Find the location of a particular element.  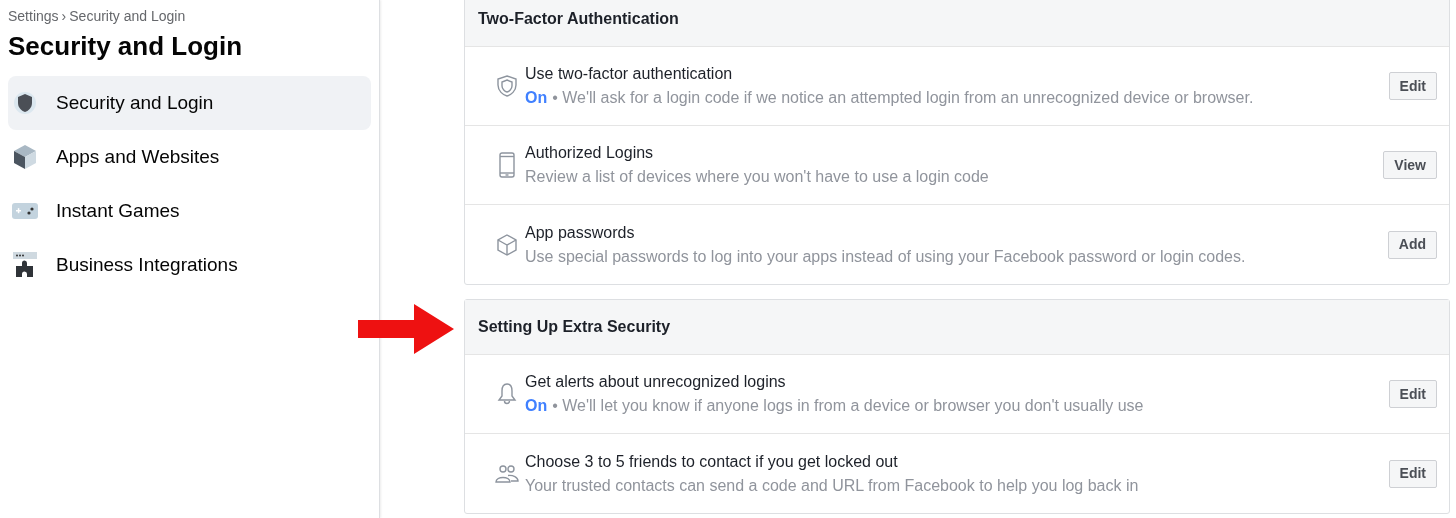

sidebar-label: Security and Login is located at coordinates (135, 102).